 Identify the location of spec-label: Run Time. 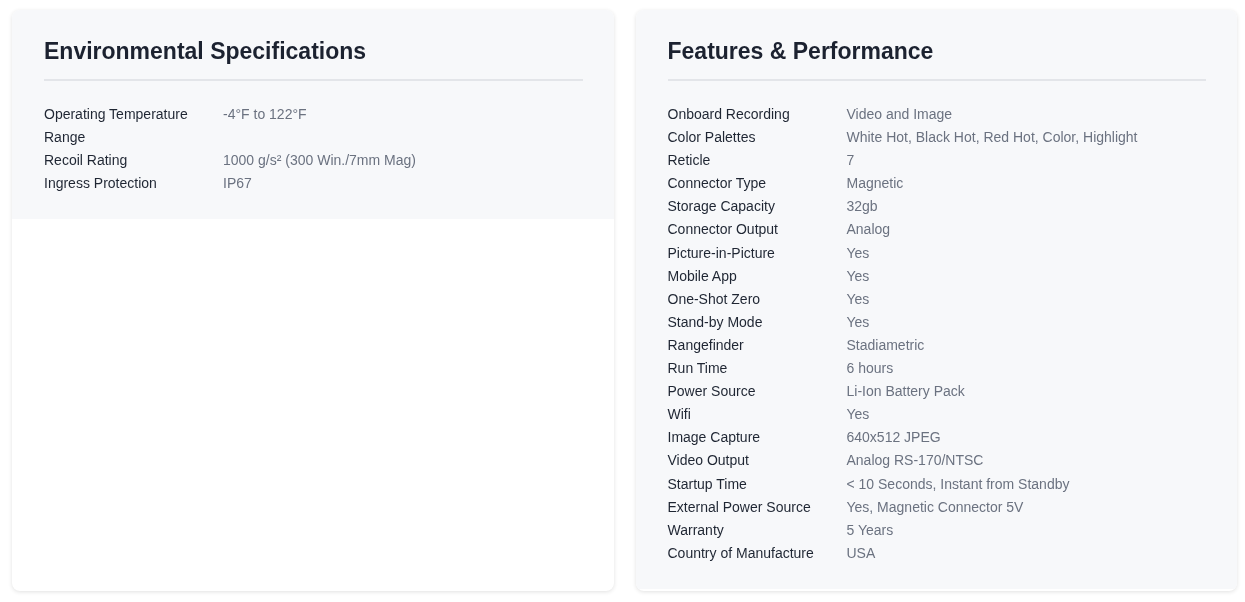
(698, 369).